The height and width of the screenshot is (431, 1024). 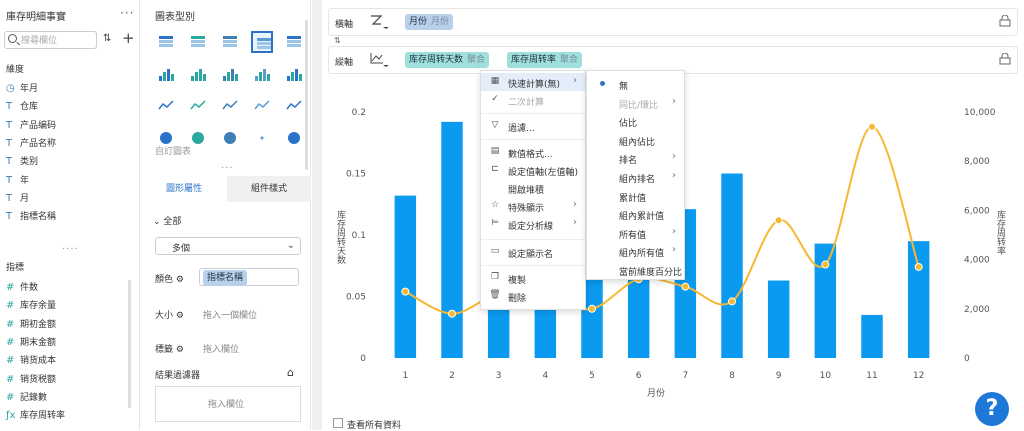 What do you see at coordinates (429, 22) in the screenshot?
I see `x-axis-pill: 月份 月份` at bounding box center [429, 22].